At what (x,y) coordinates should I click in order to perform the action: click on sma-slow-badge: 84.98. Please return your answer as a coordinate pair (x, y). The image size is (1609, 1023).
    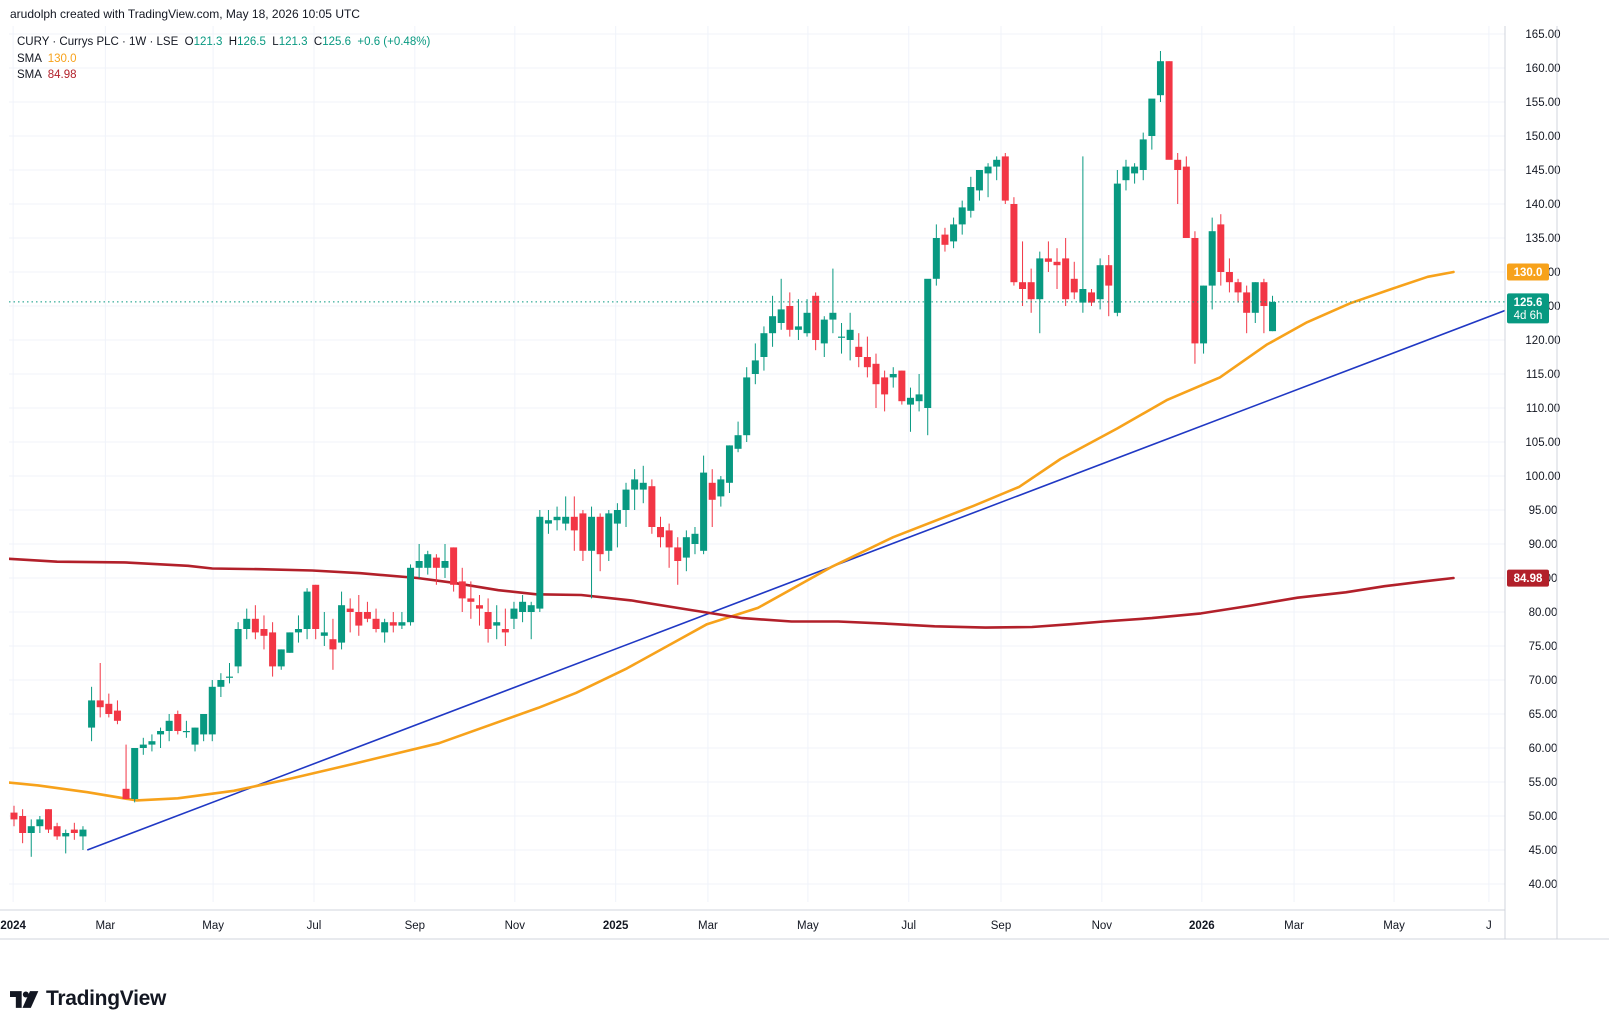
    Looking at the image, I should click on (1528, 578).